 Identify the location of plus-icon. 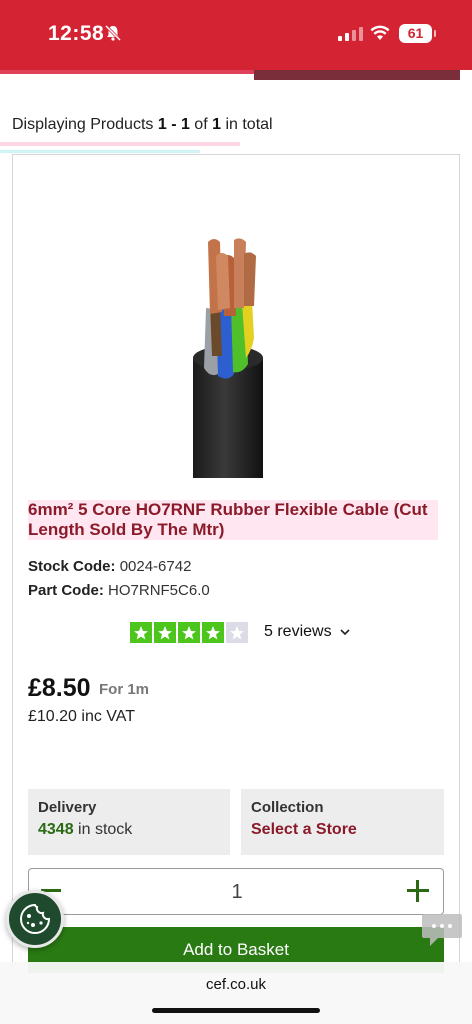
(418, 891).